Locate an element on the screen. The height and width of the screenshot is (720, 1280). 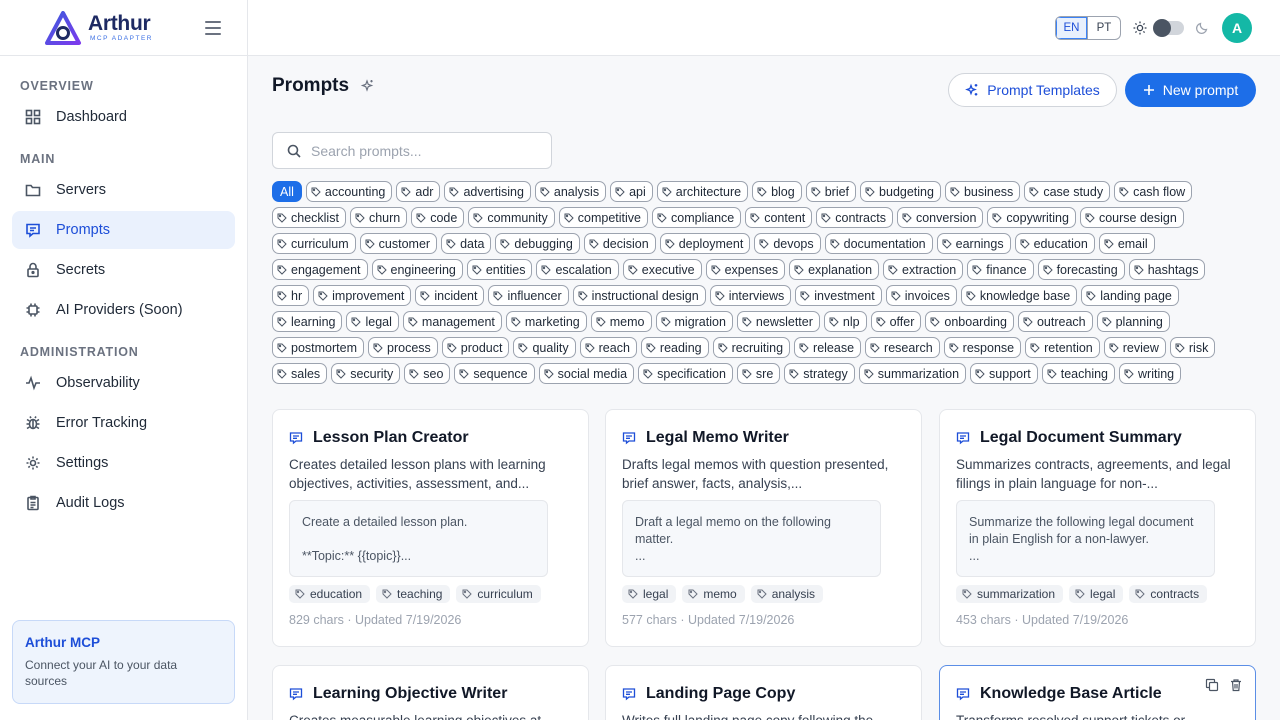
tag-filter: hashtags is located at coordinates (1167, 269).